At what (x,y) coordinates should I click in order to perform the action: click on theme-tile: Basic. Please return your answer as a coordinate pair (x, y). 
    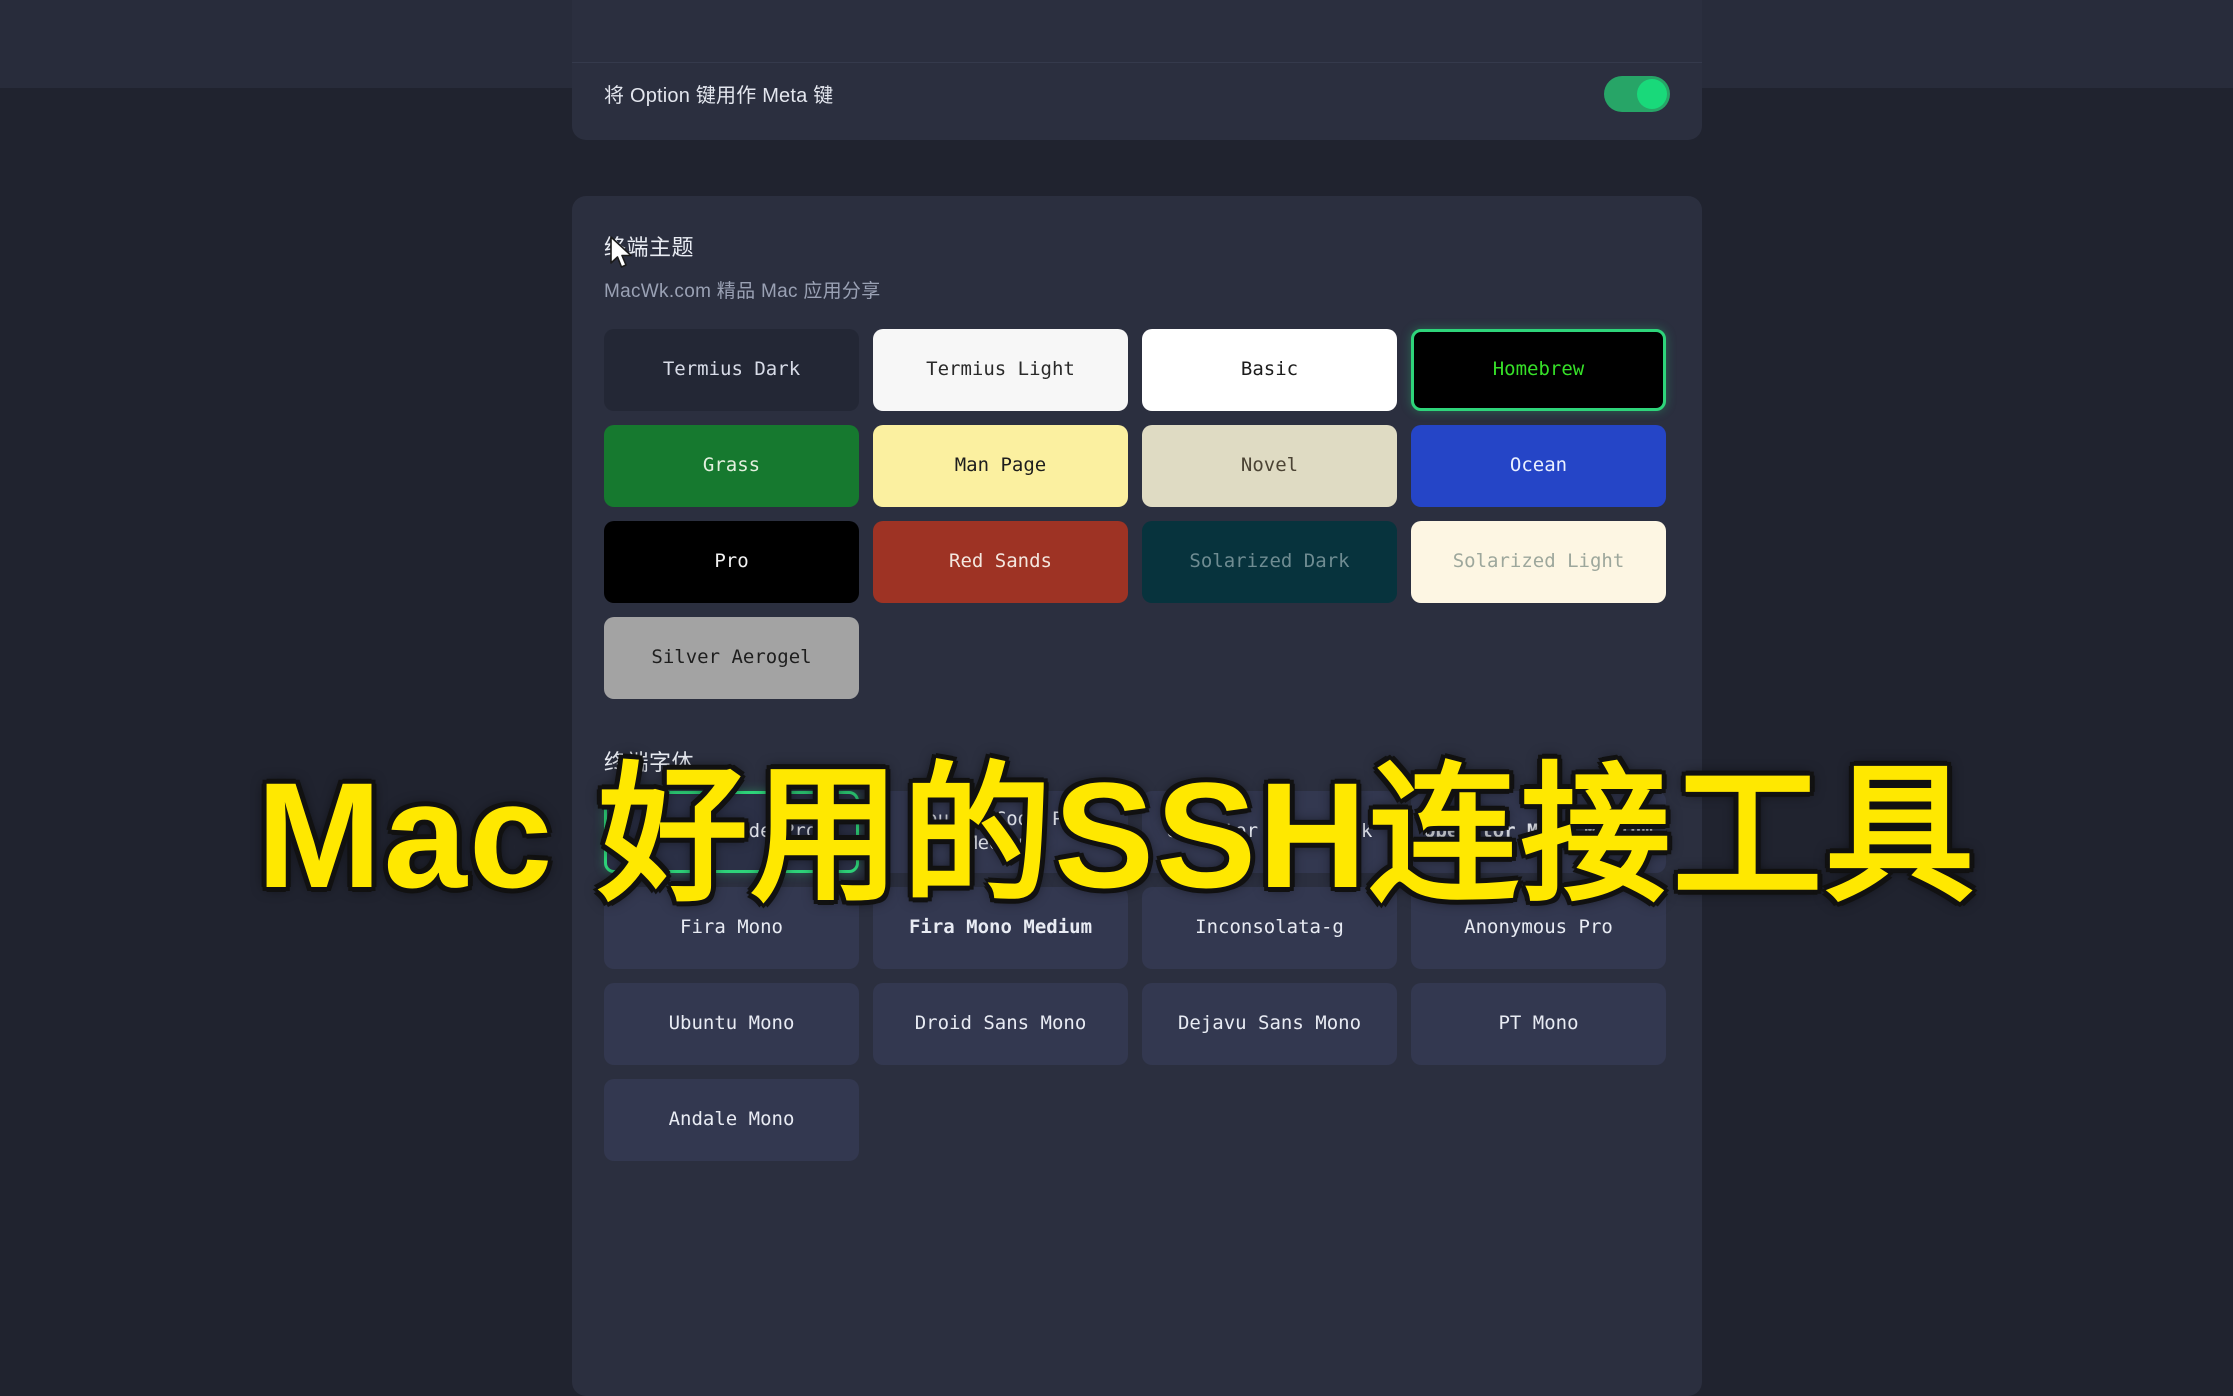
    Looking at the image, I should click on (1269, 370).